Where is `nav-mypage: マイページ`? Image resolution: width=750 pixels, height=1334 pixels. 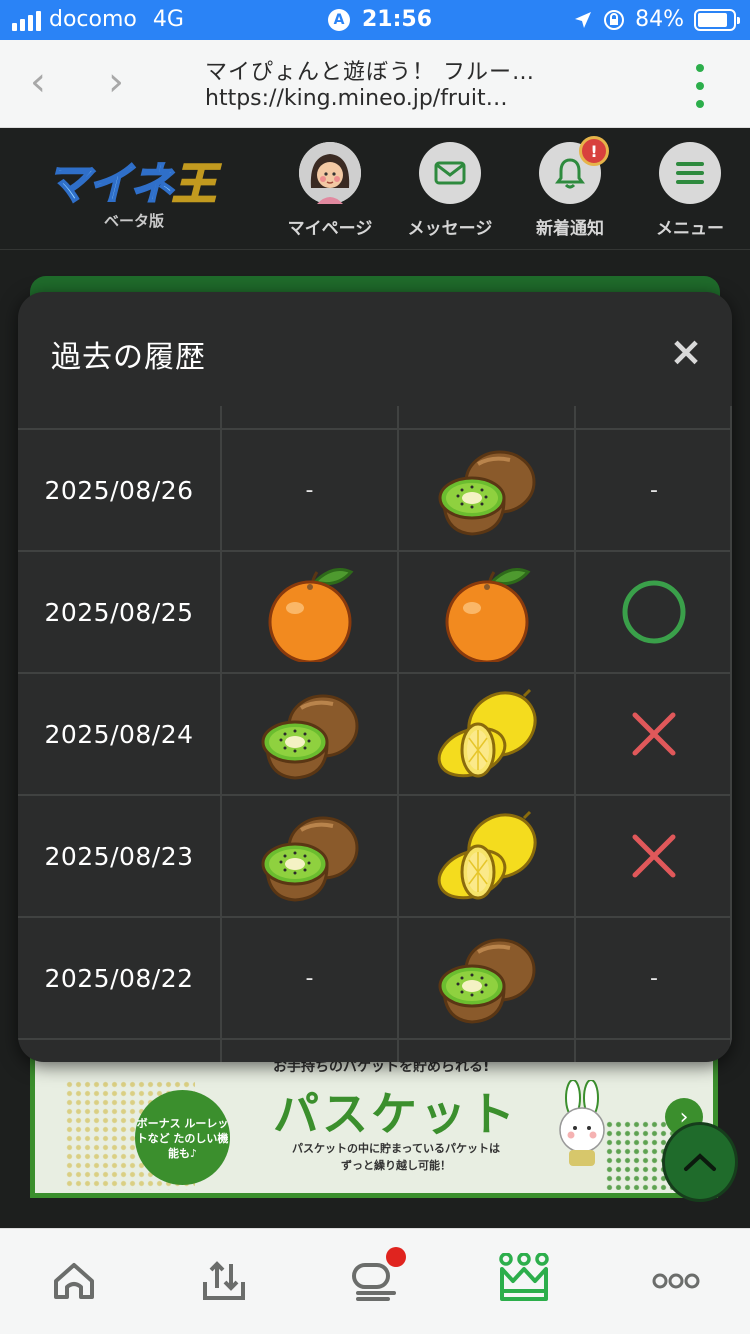 nav-mypage: マイページ is located at coordinates (330, 190).